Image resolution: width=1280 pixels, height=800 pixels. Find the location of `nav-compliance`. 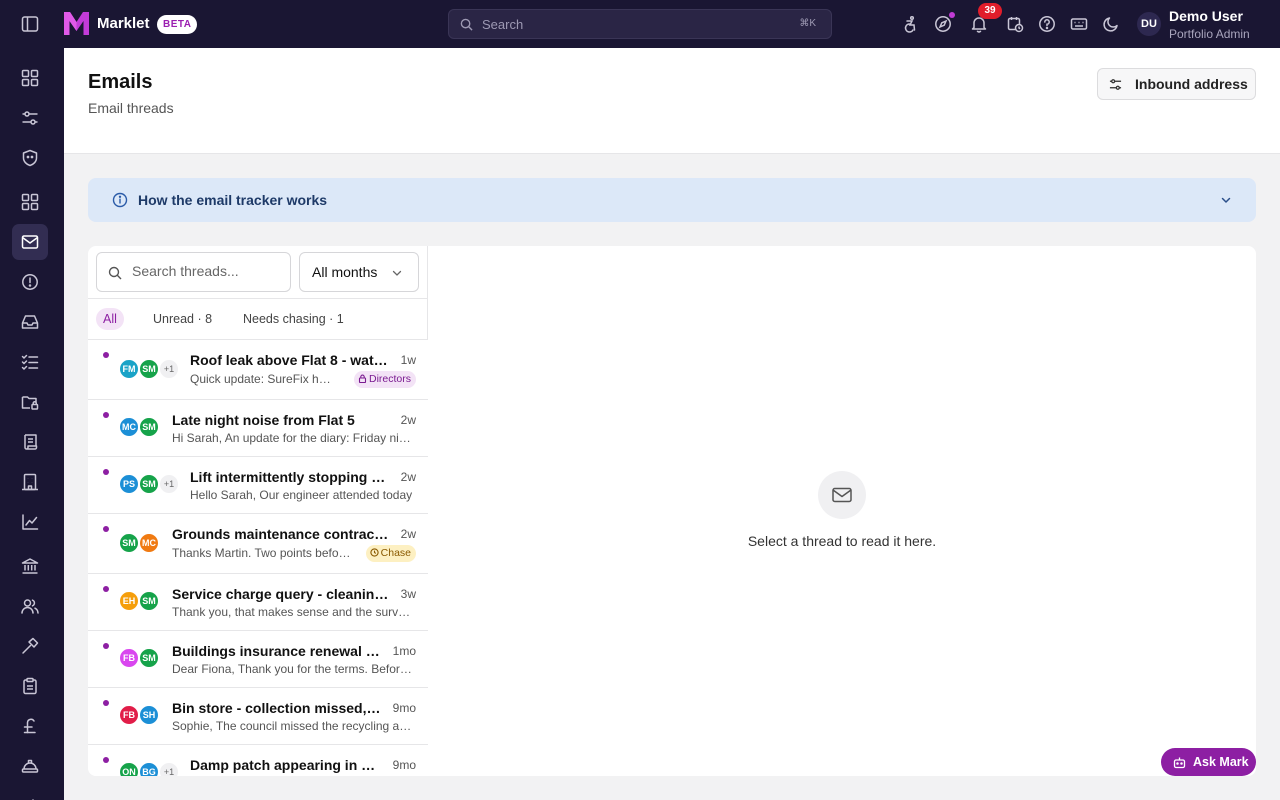

nav-compliance is located at coordinates (30, 158).